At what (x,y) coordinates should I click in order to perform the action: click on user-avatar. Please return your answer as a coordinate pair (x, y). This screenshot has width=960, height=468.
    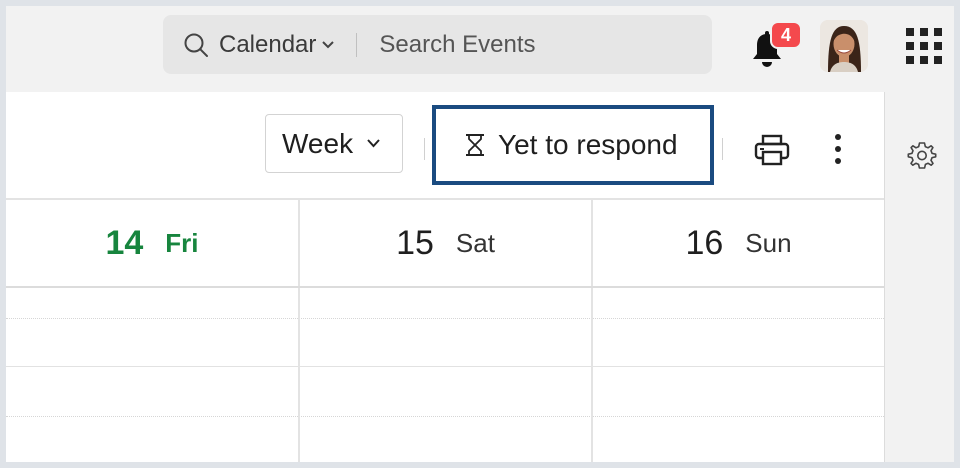
    Looking at the image, I should click on (844, 46).